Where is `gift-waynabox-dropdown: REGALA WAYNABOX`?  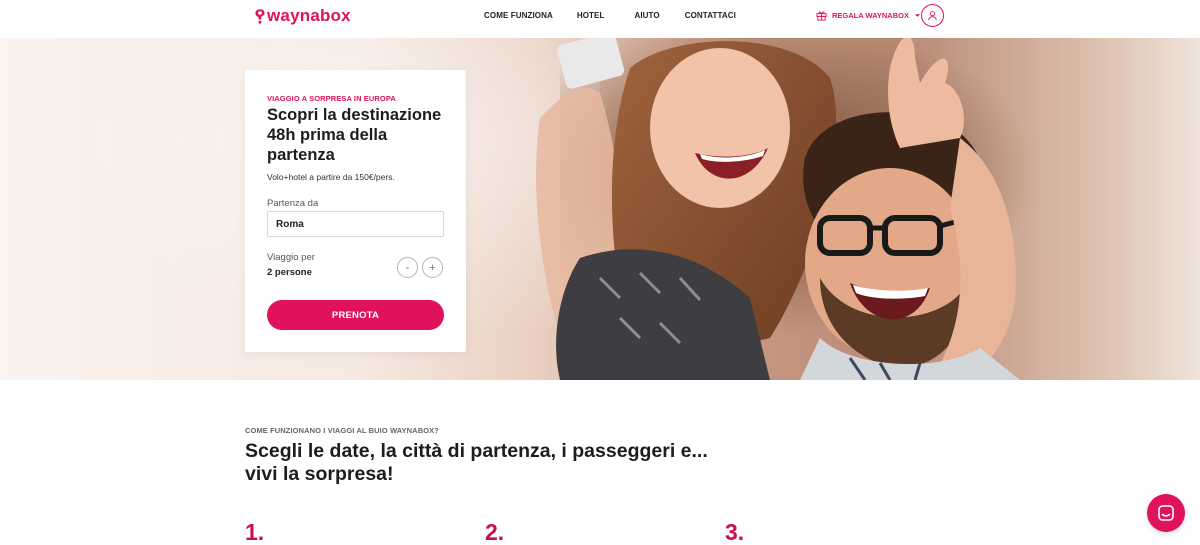
gift-waynabox-dropdown: REGALA WAYNABOX is located at coordinates (868, 15).